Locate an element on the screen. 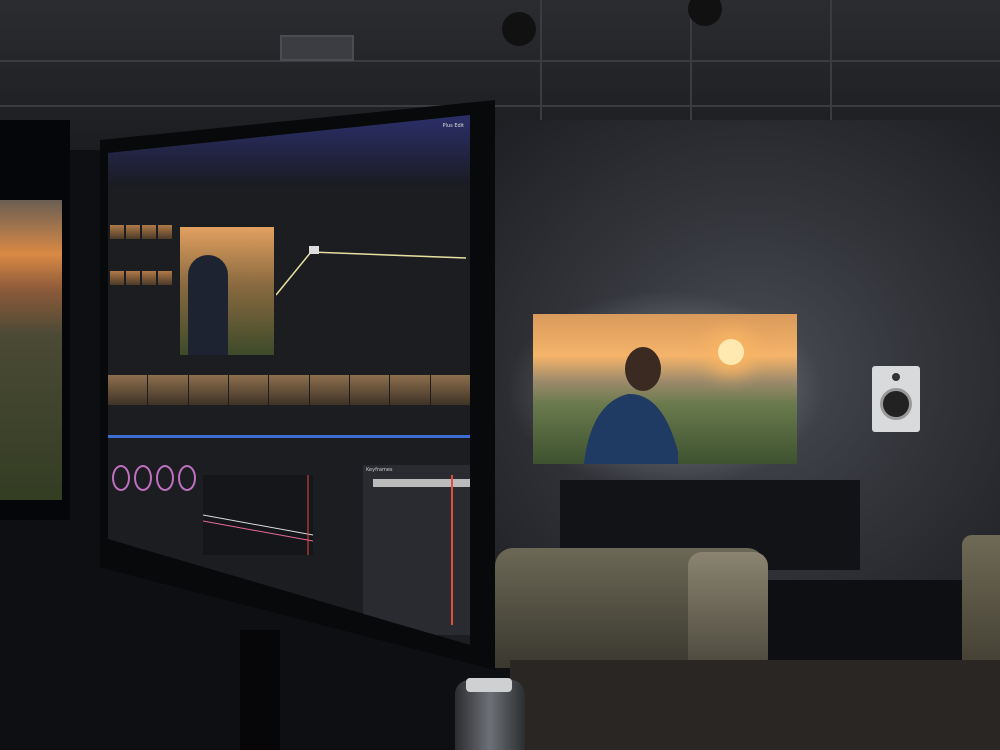  audio-track-line is located at coordinates (289, 436).